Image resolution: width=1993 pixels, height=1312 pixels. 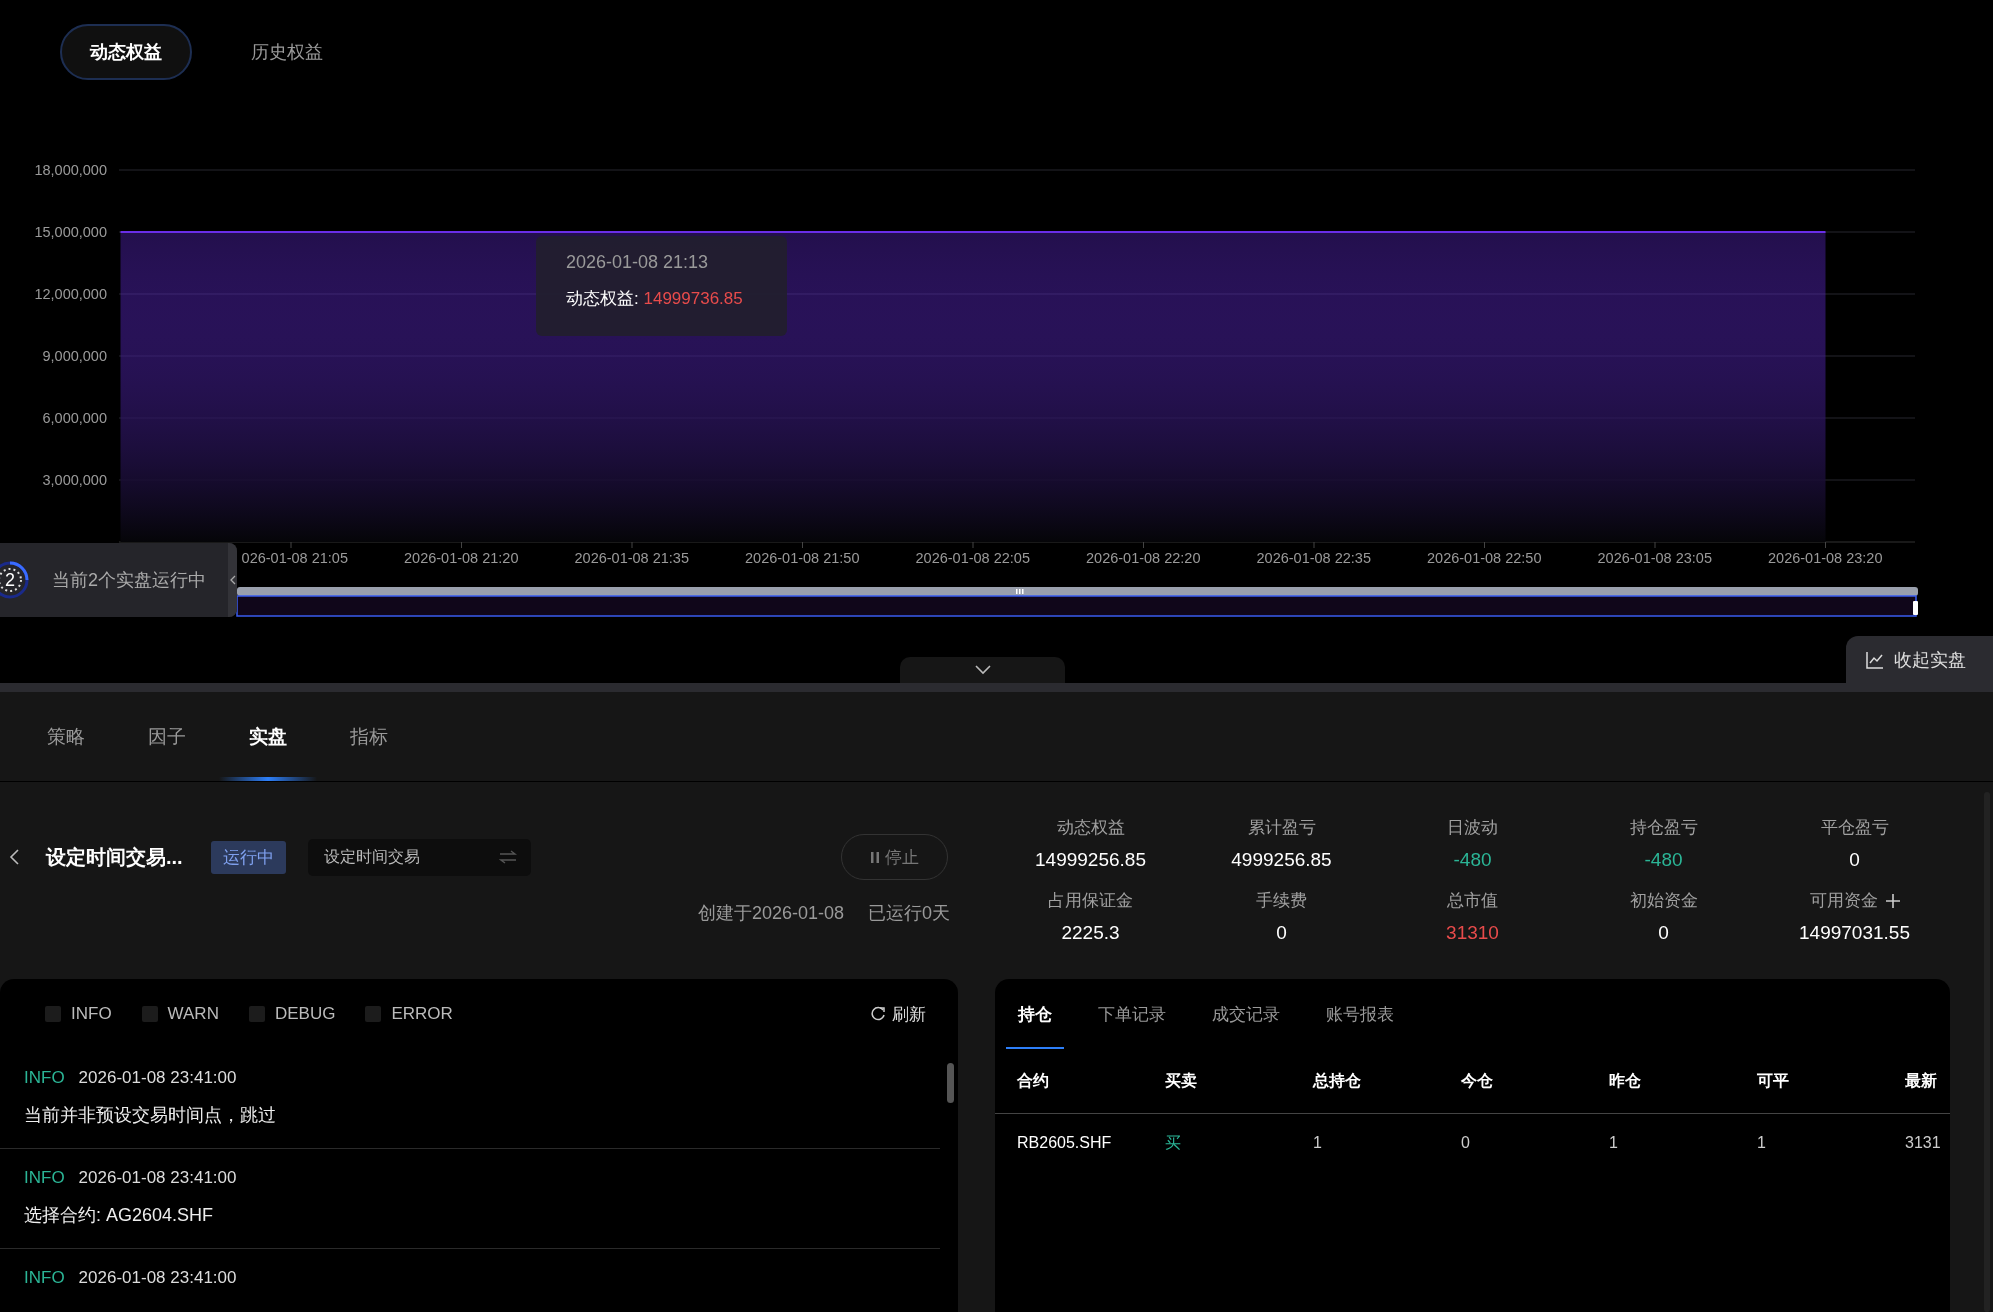 What do you see at coordinates (1472, 933) in the screenshot?
I see `stat-value: 31310` at bounding box center [1472, 933].